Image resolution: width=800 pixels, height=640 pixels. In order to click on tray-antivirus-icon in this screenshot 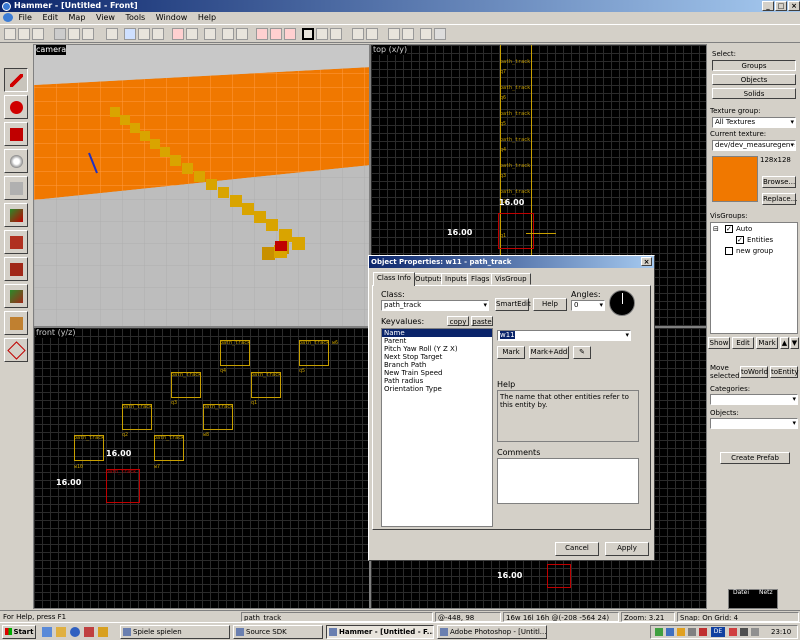, I will do `click(703, 632)`.